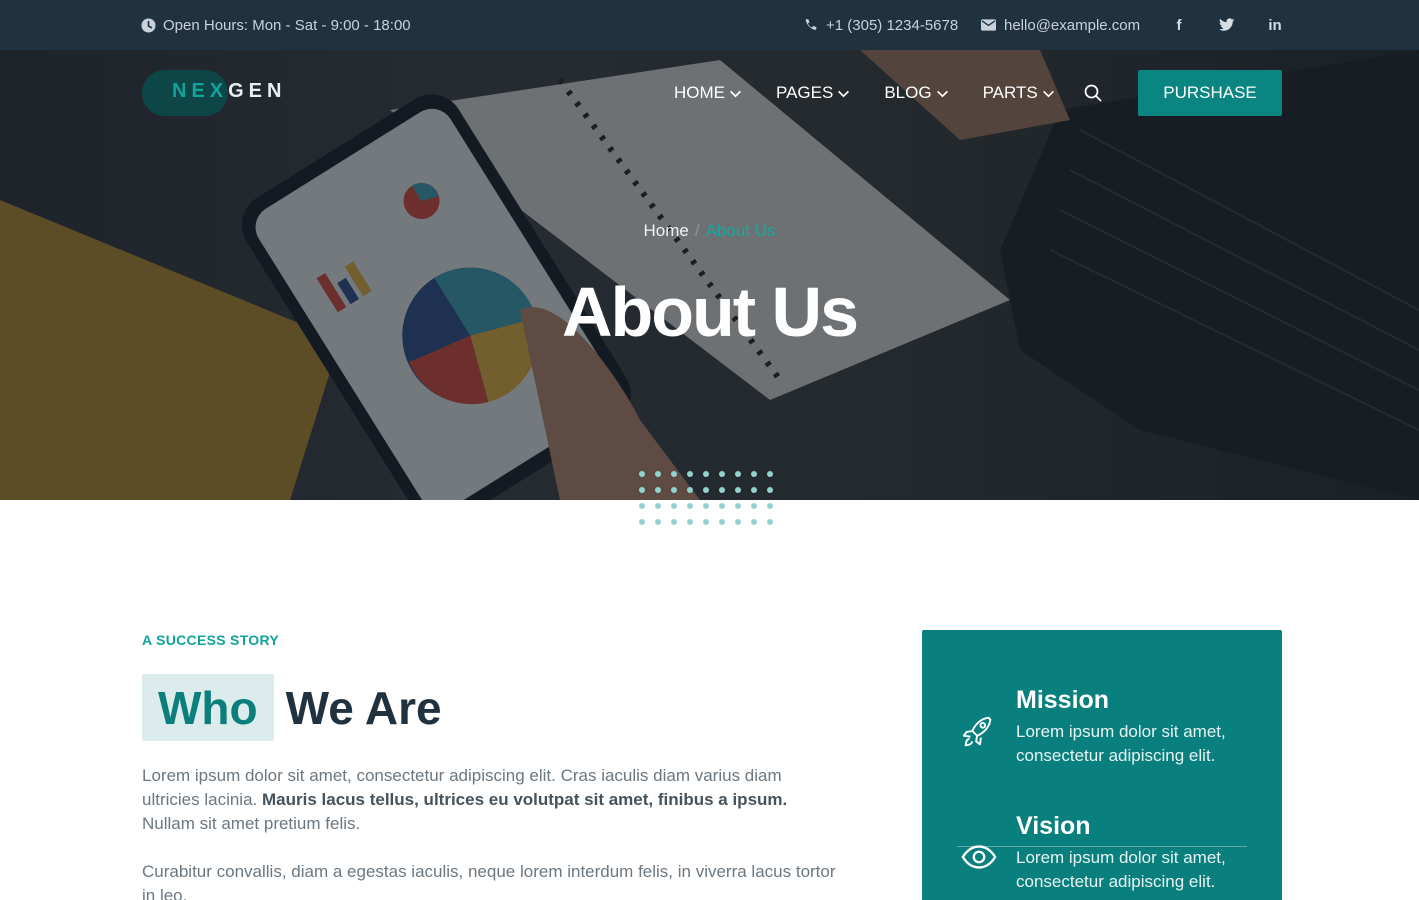 Image resolution: width=1419 pixels, height=900 pixels. What do you see at coordinates (665, 230) in the screenshot?
I see `breadcrumb-home: Home` at bounding box center [665, 230].